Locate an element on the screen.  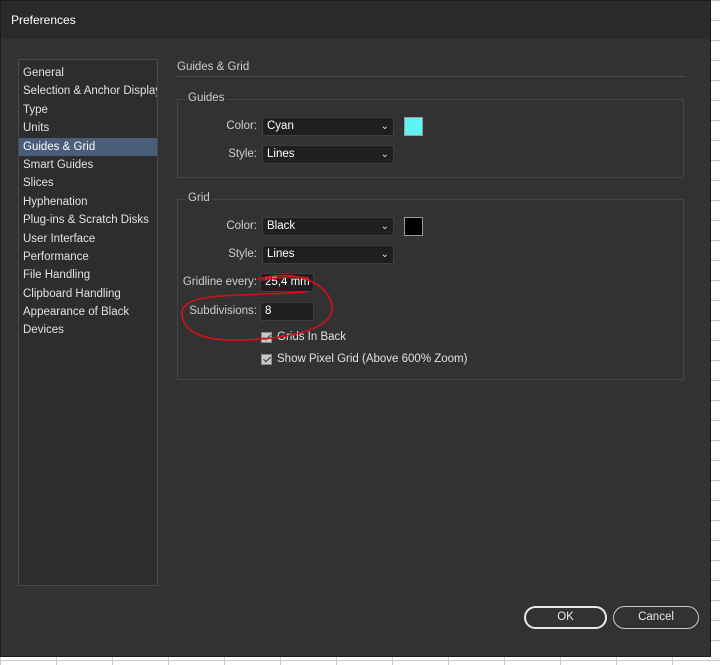
section-title: Guides & Grid is located at coordinates (213, 67).